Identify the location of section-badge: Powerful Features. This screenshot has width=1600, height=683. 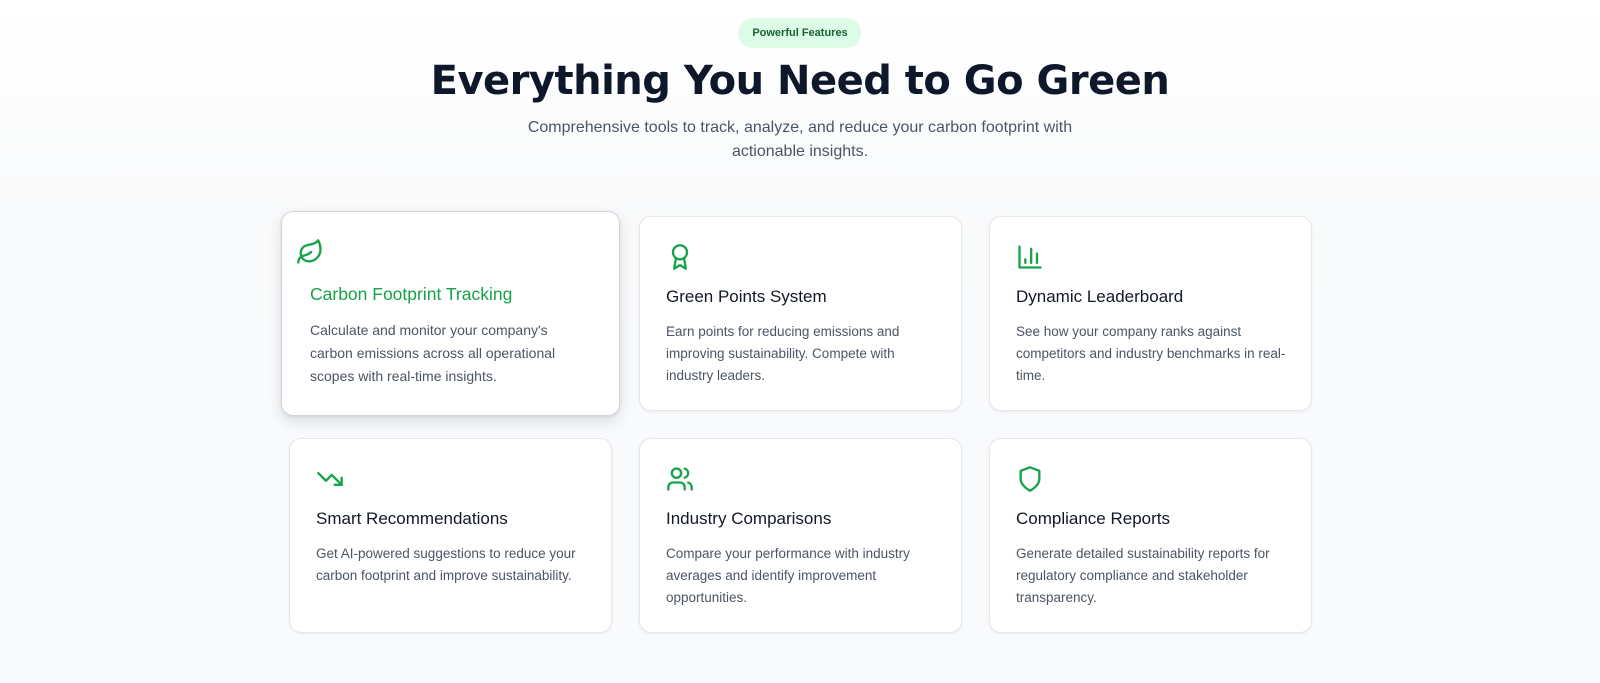
(800, 33).